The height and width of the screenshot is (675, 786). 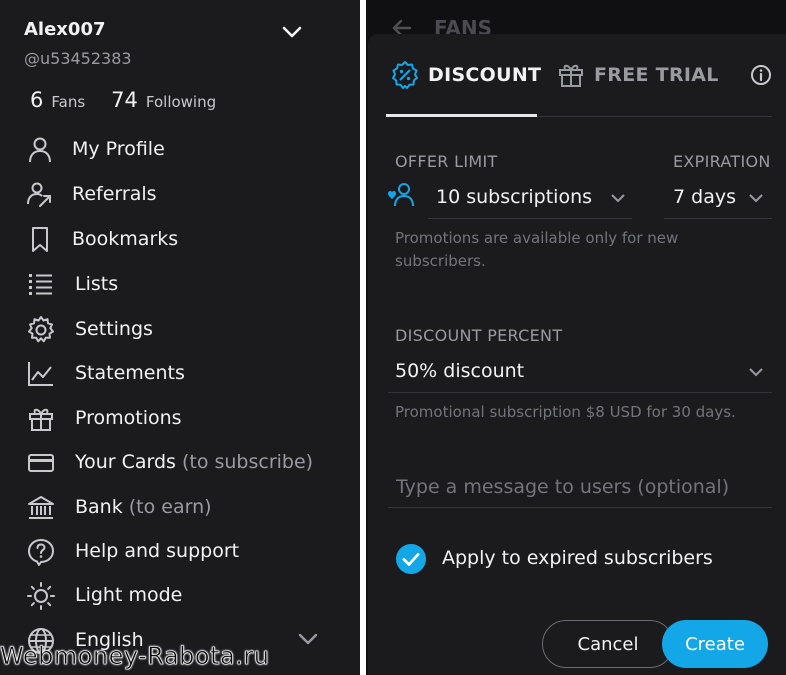 I want to click on sidebar-item-label: Promotions, so click(x=128, y=418).